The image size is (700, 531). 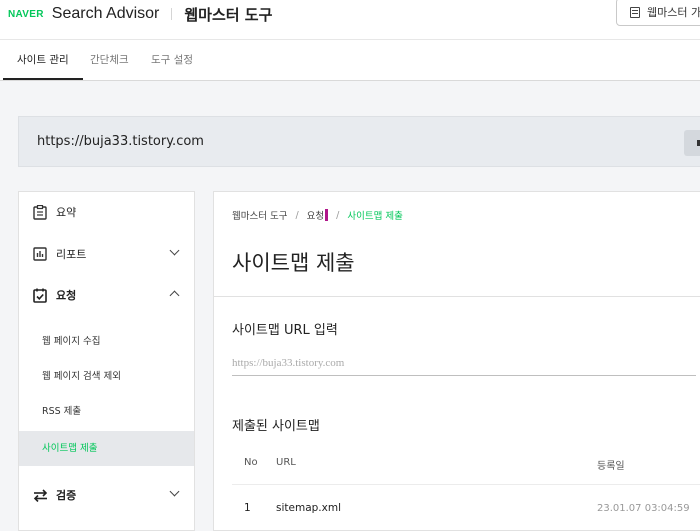 I want to click on sidebar-subitem-rss-submit: RSS 제출, so click(x=106, y=411).